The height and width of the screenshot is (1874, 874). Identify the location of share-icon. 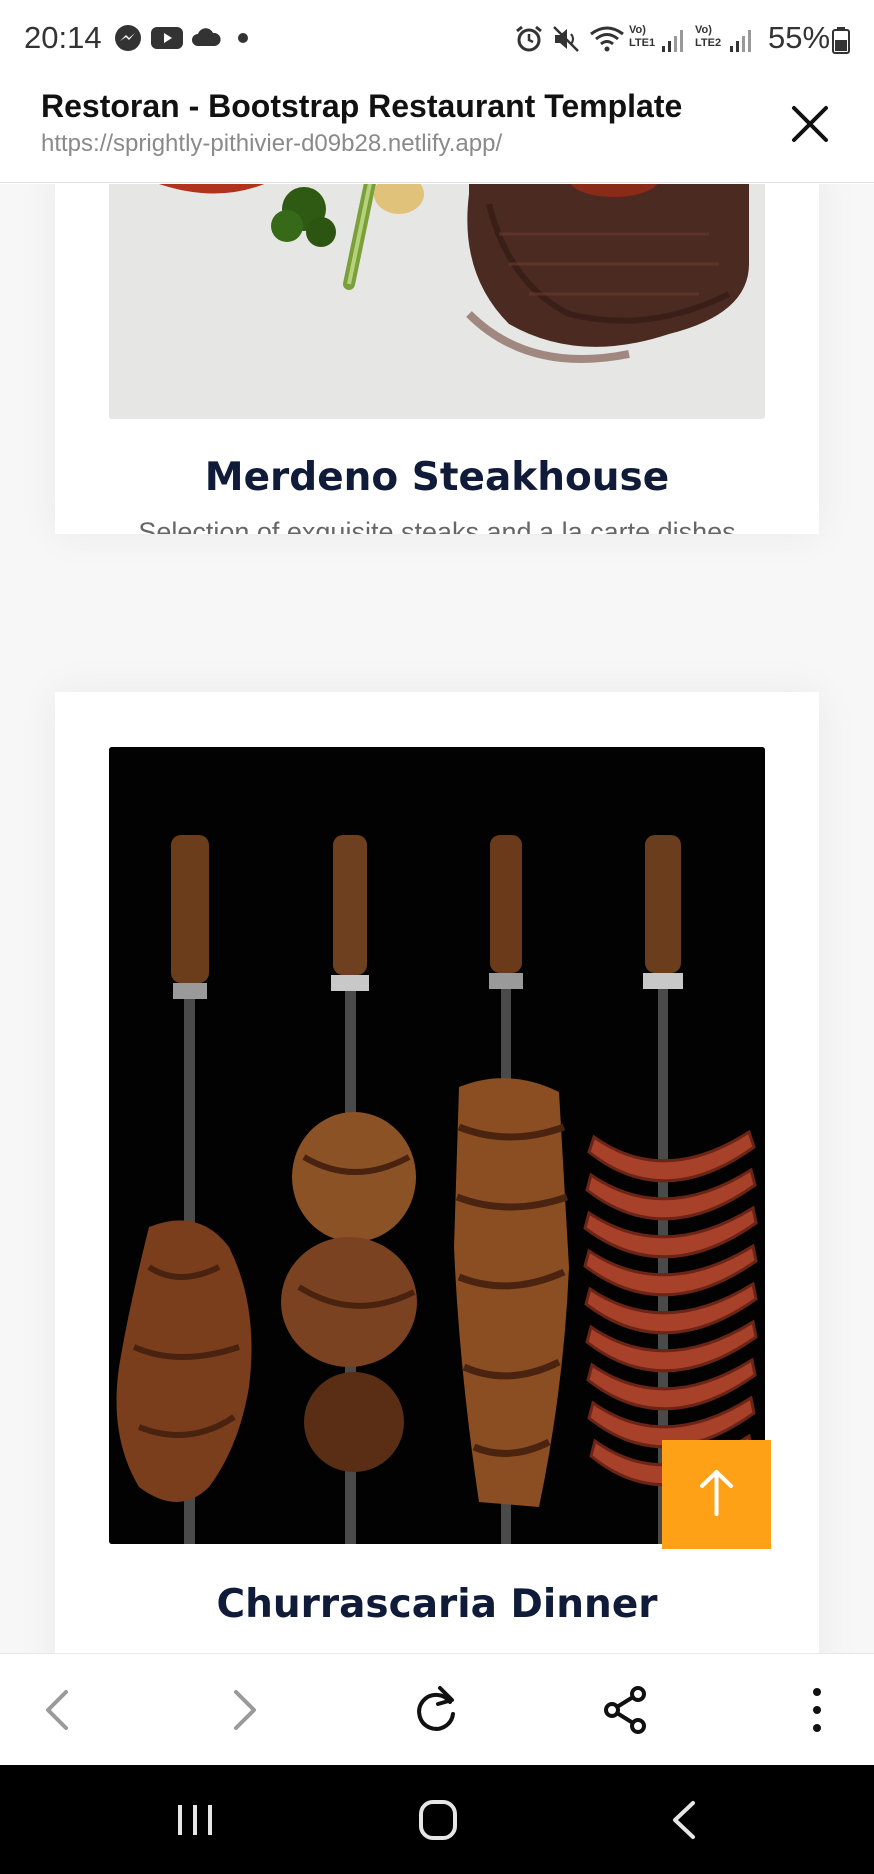
(626, 1710).